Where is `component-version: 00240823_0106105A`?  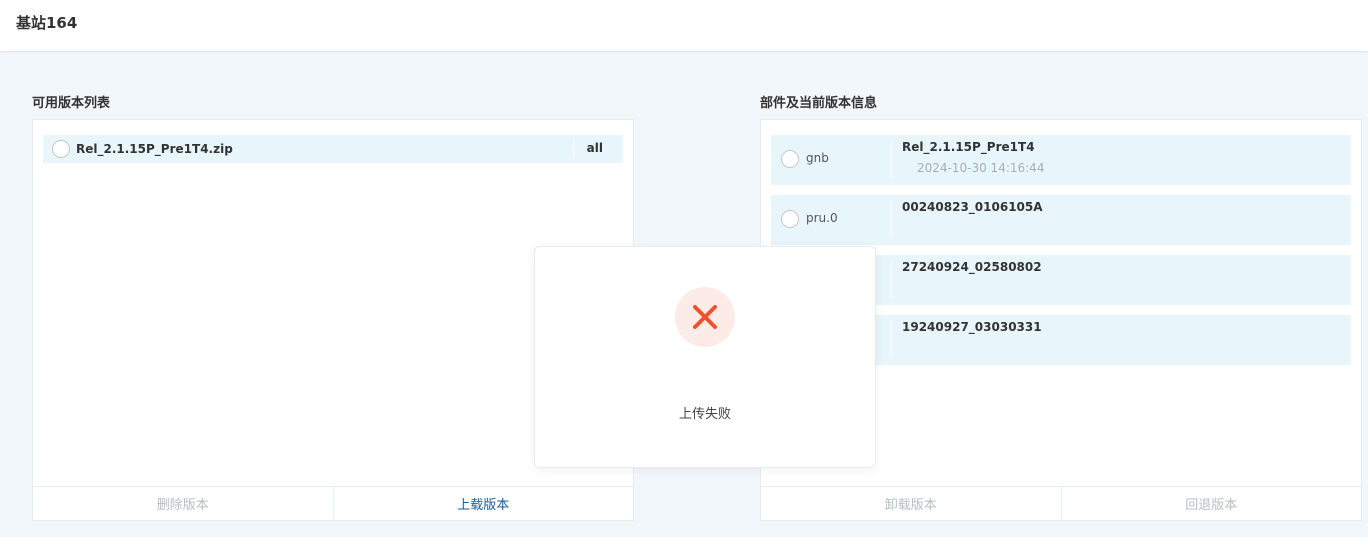 component-version: 00240823_0106105A is located at coordinates (972, 207).